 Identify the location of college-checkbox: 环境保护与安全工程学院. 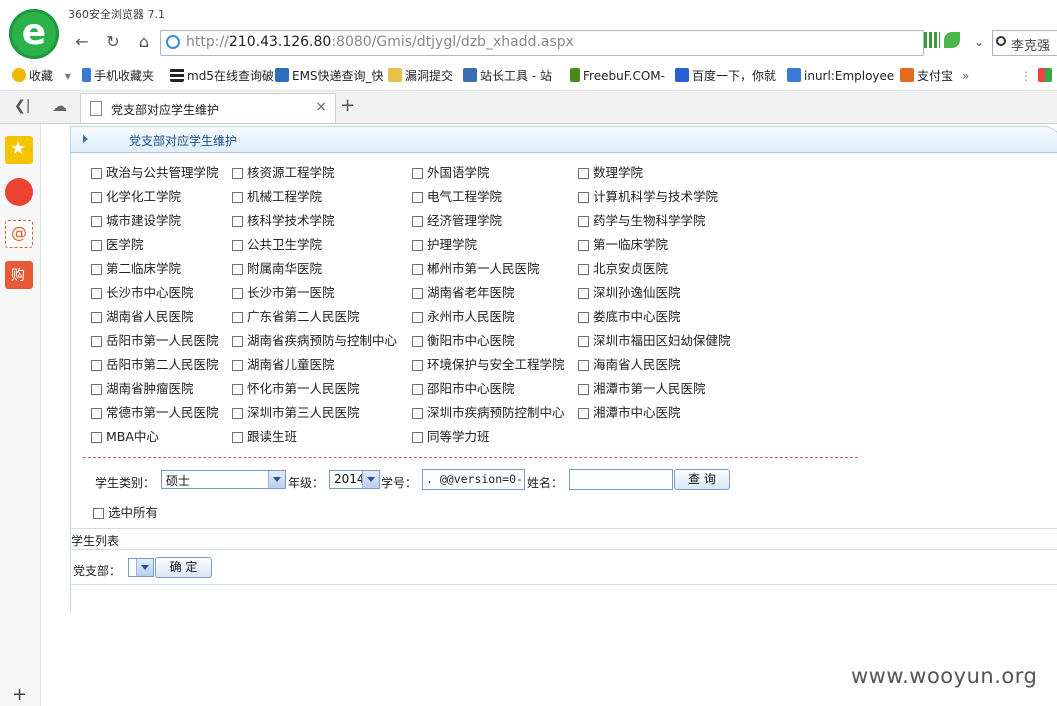
(488, 365).